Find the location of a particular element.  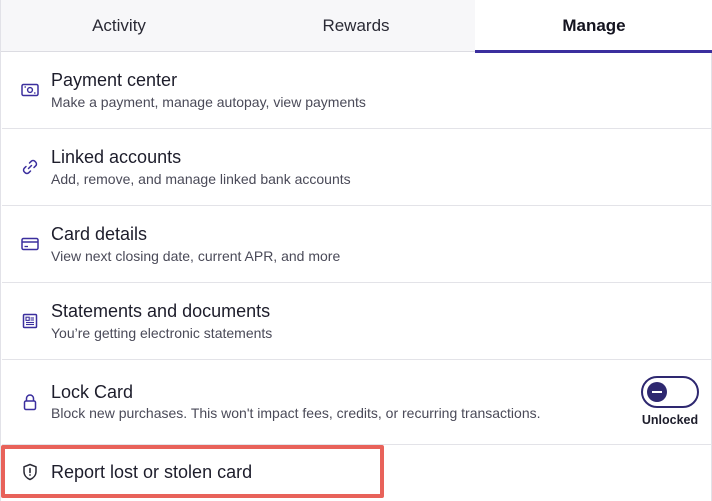

tab-manage: Manage is located at coordinates (593, 26).